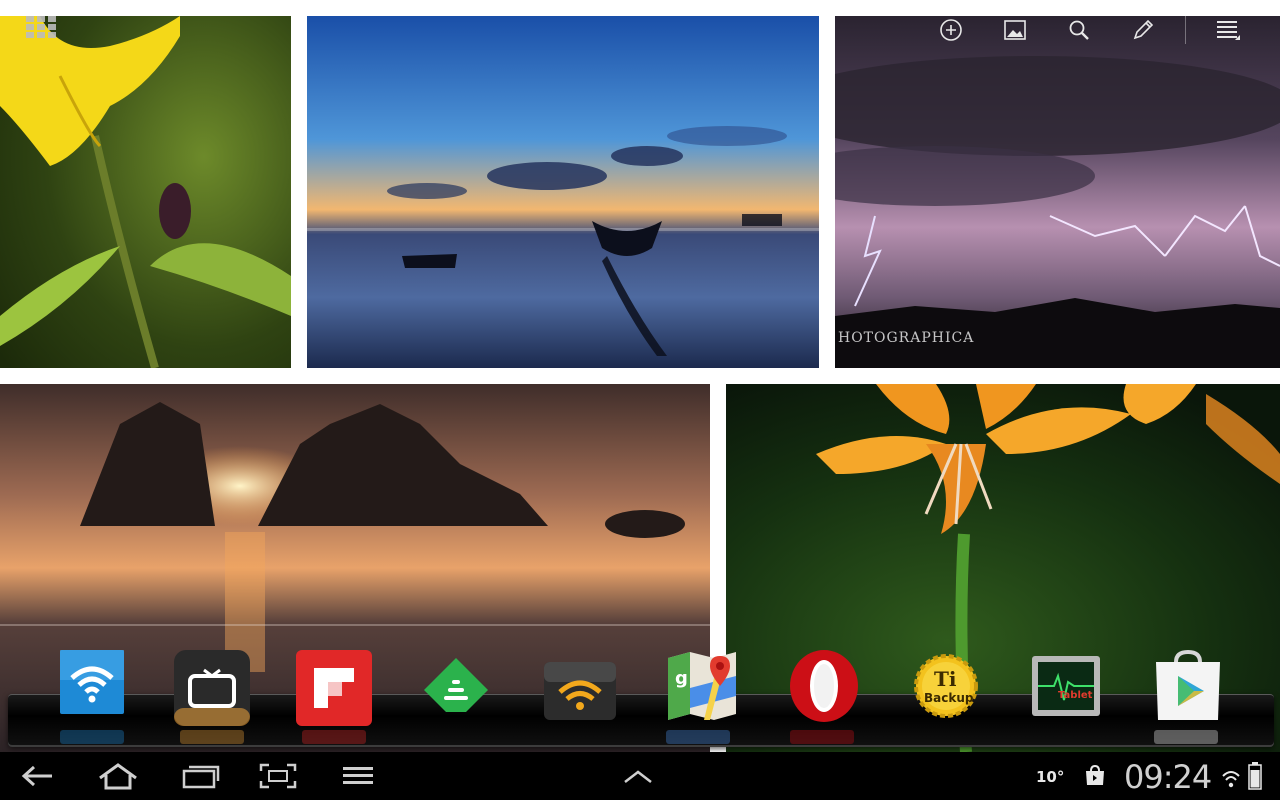  Describe the element at coordinates (1188, 684) in the screenshot. I see `play-store-icon` at that location.